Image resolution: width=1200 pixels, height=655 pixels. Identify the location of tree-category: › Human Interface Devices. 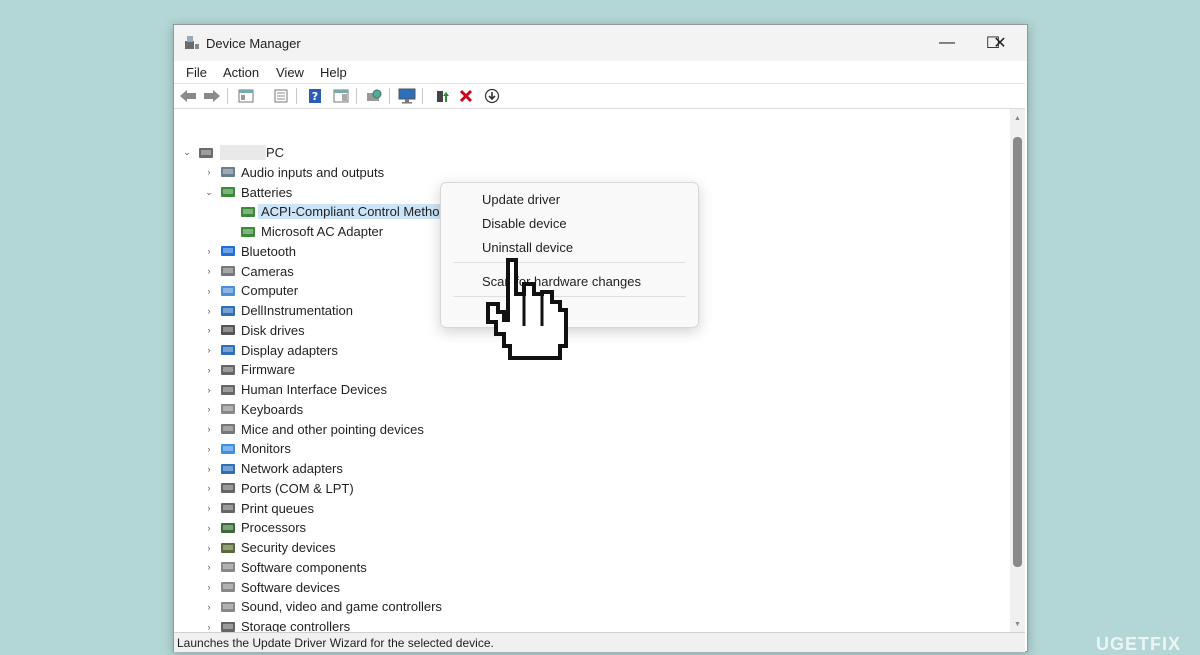
(295, 389).